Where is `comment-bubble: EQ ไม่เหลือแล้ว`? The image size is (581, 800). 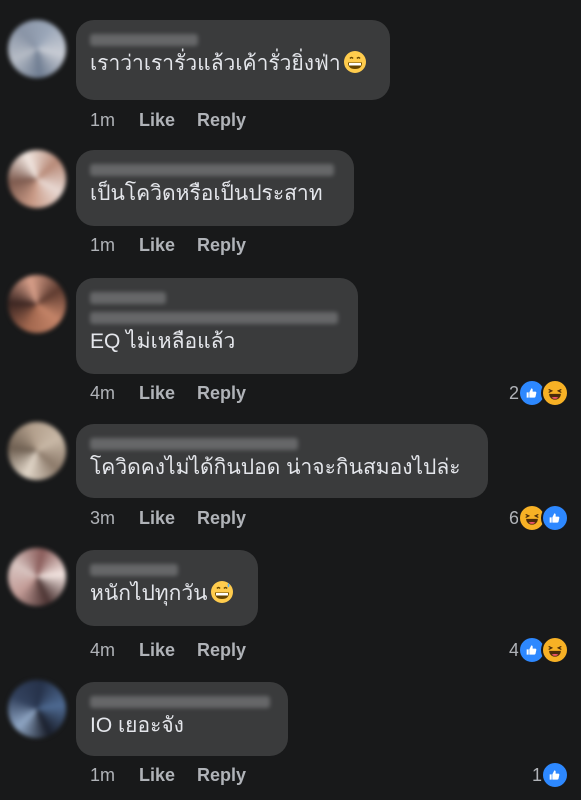
comment-bubble: EQ ไม่เหลือแล้ว is located at coordinates (217, 326).